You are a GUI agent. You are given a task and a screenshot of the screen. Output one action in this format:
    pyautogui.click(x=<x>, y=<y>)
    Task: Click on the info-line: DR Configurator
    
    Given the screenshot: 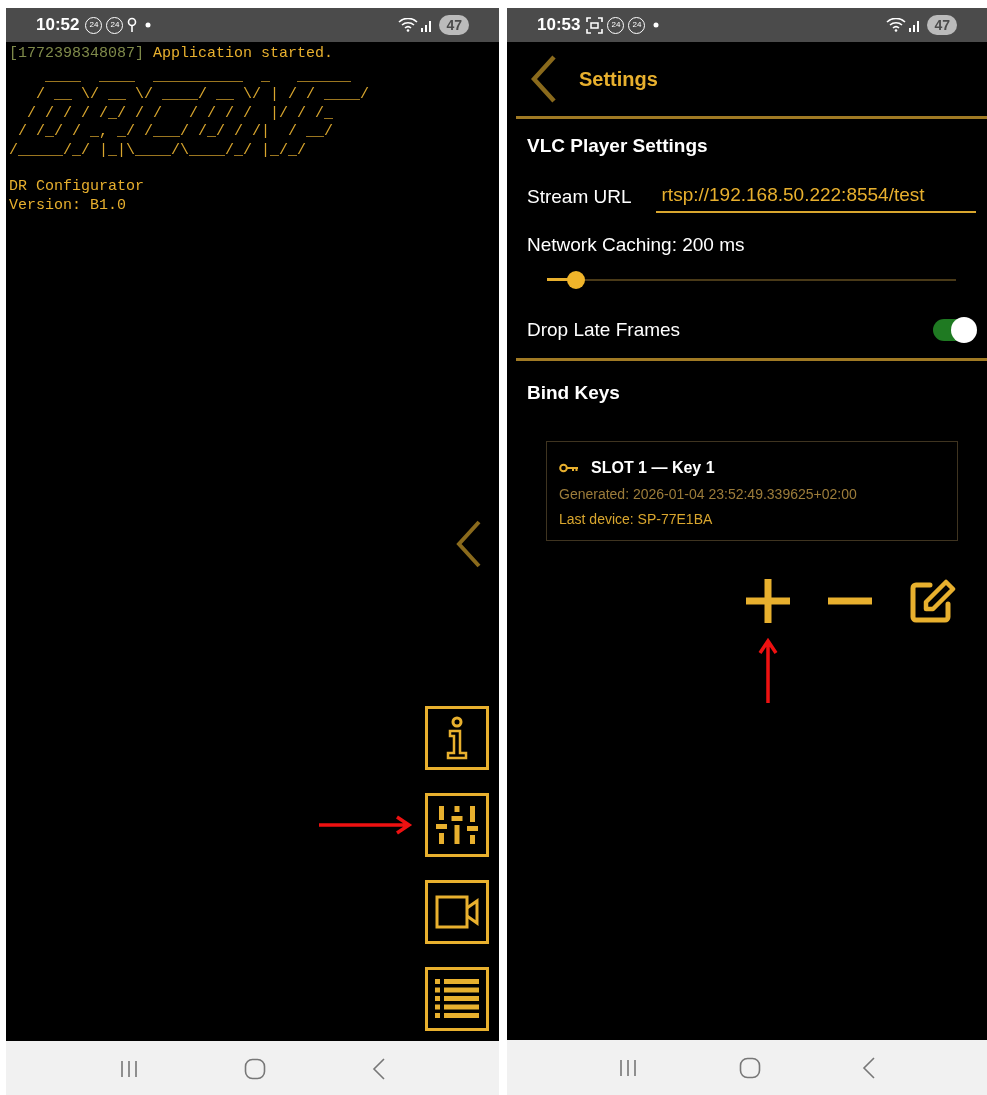 What is the action you would take?
    pyautogui.click(x=77, y=187)
    